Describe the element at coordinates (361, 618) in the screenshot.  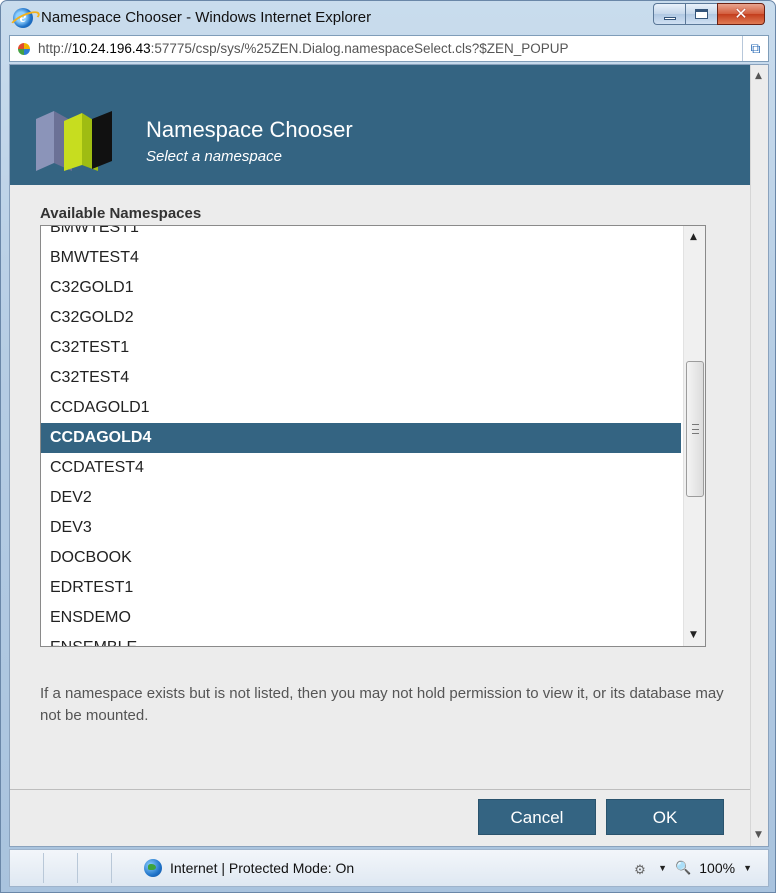
I see `list-item: ENSDEMO` at that location.